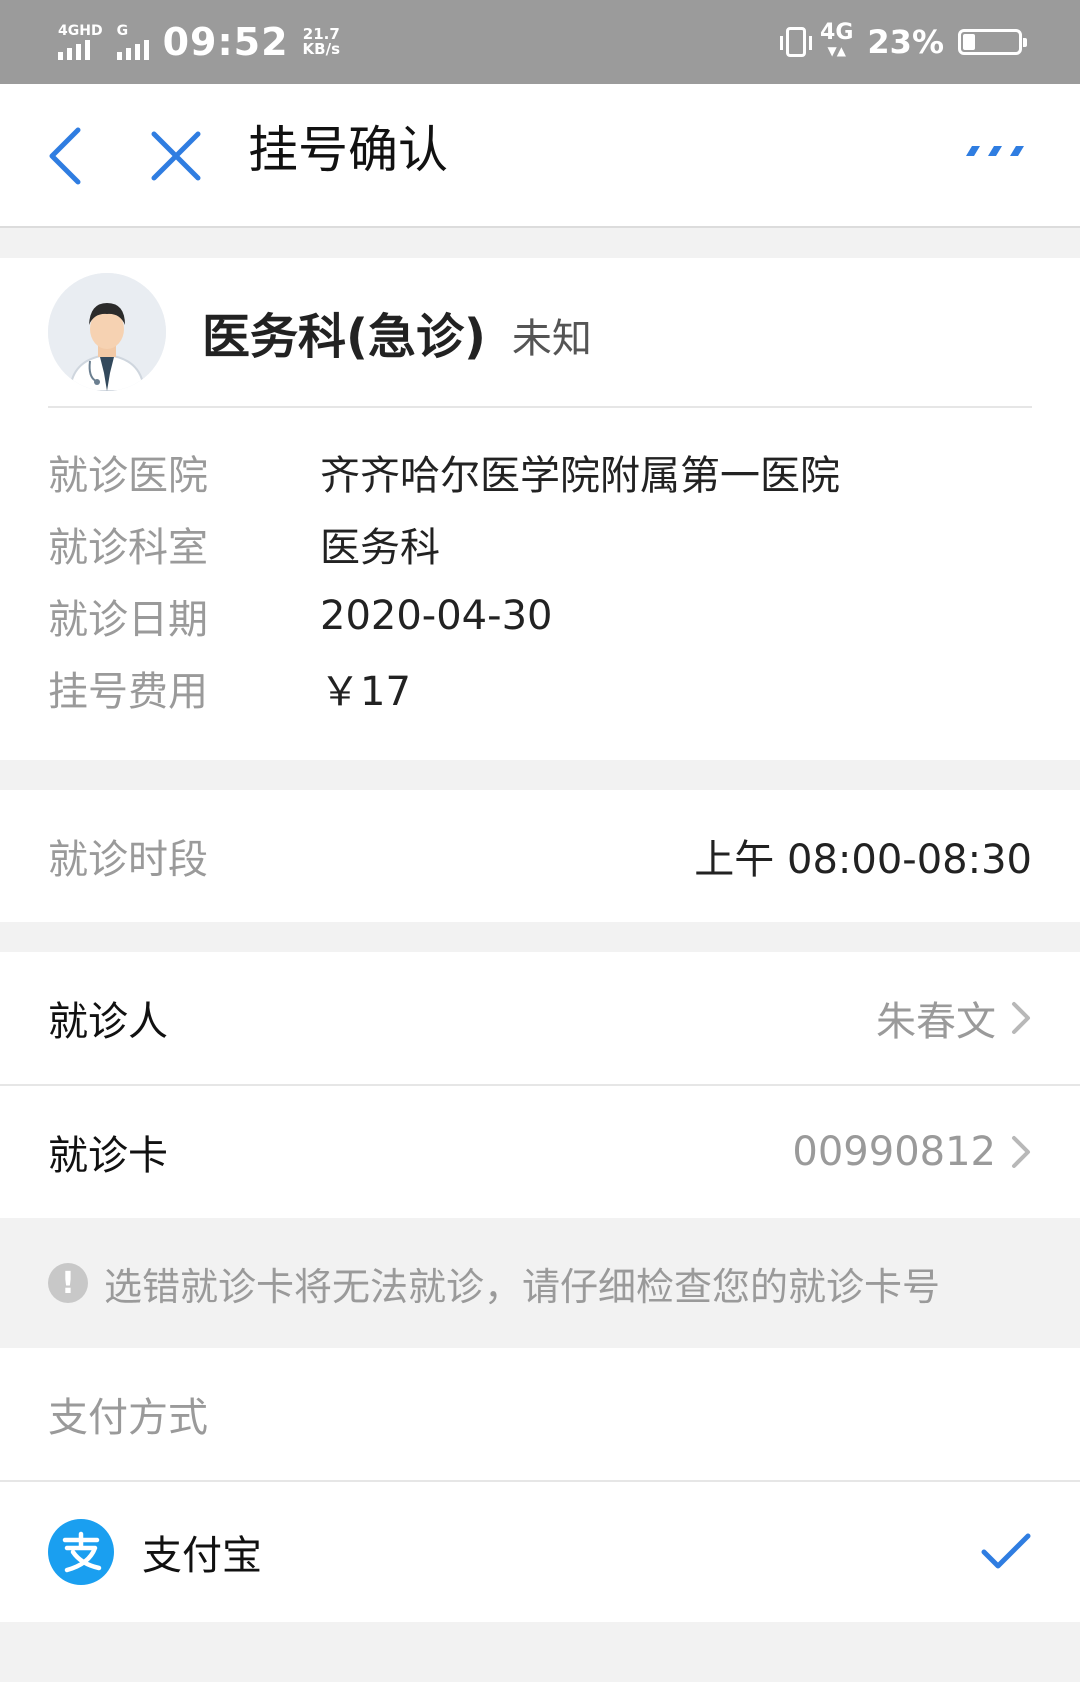 This screenshot has height=1682, width=1080. What do you see at coordinates (540, 1152) in the screenshot?
I see `medical-card-row: 就诊卡 00990812` at bounding box center [540, 1152].